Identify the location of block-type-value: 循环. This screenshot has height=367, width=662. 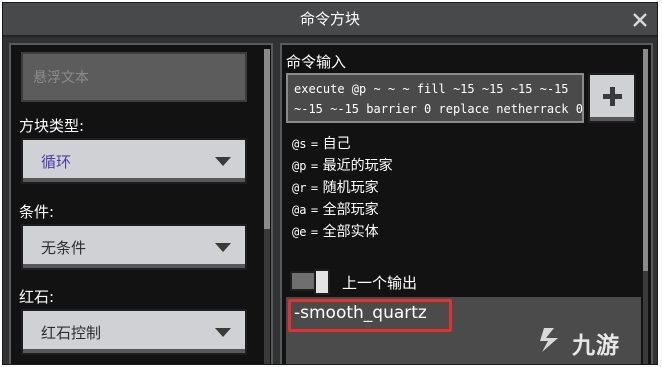
(56, 162).